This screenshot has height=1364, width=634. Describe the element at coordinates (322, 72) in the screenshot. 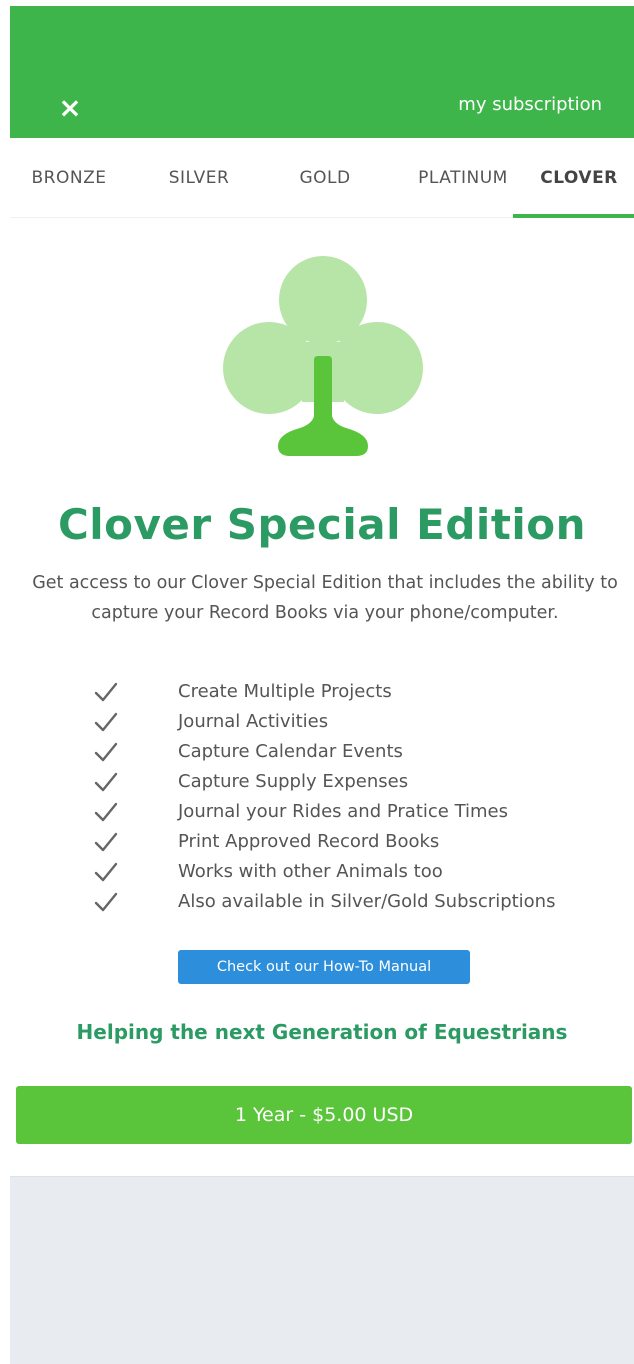

I see `app-header: × my subscription` at that location.